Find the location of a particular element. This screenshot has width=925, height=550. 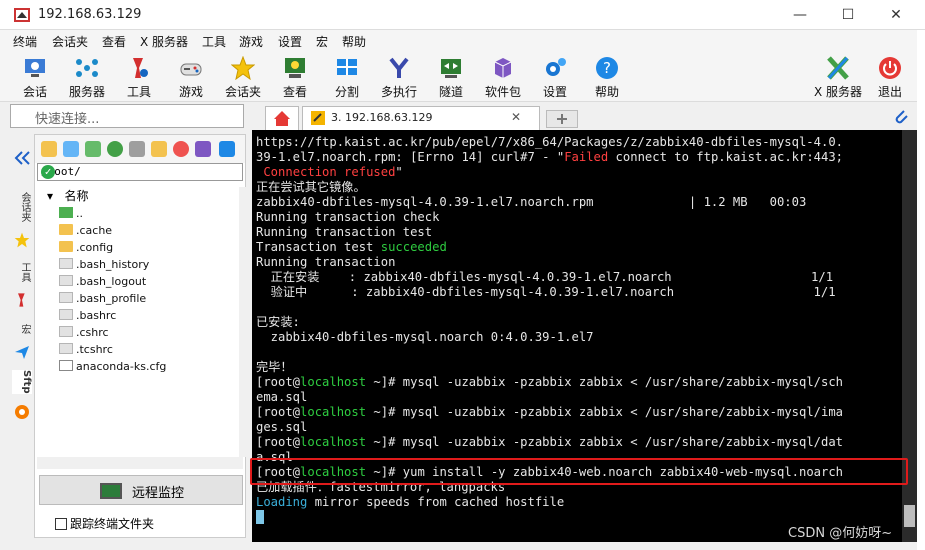

new-folder-icon is located at coordinates (159, 149).